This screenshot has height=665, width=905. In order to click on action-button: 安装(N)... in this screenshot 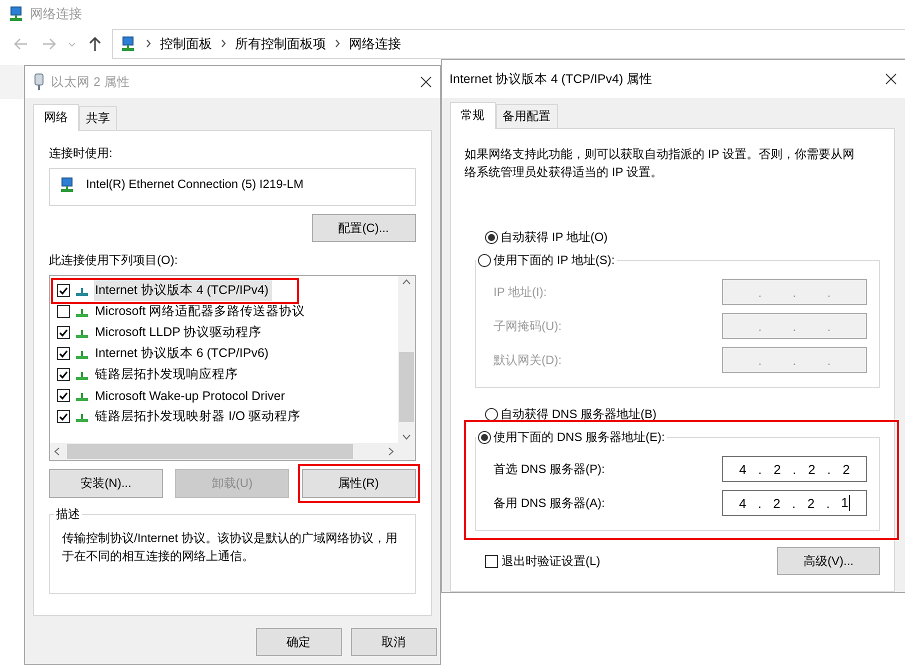, I will do `click(106, 483)`.